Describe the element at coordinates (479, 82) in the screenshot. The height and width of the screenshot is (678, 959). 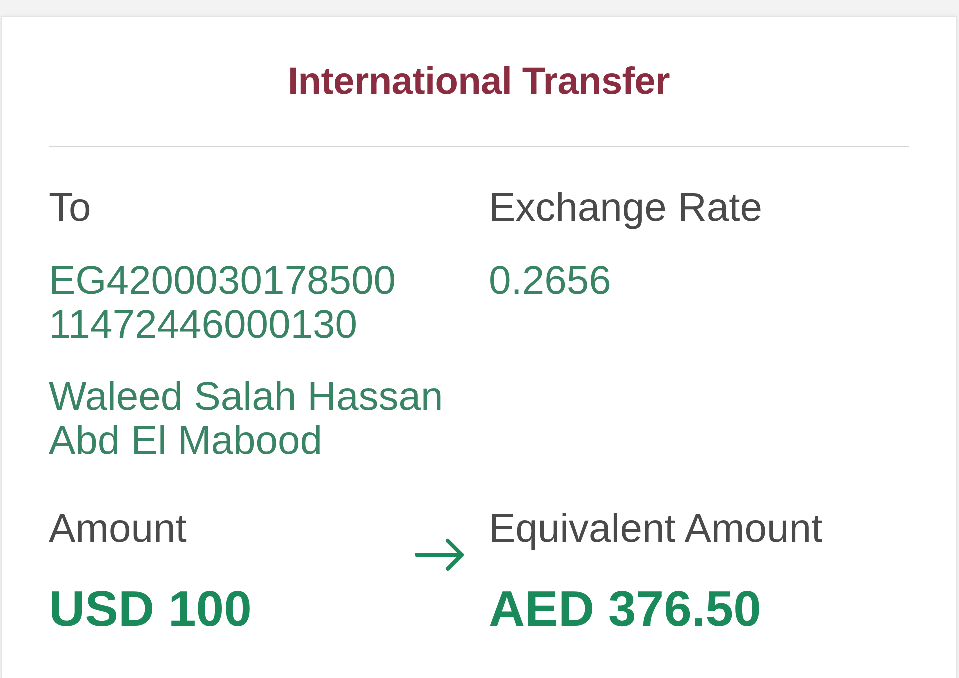
I see `page-title: International Transfer` at that location.